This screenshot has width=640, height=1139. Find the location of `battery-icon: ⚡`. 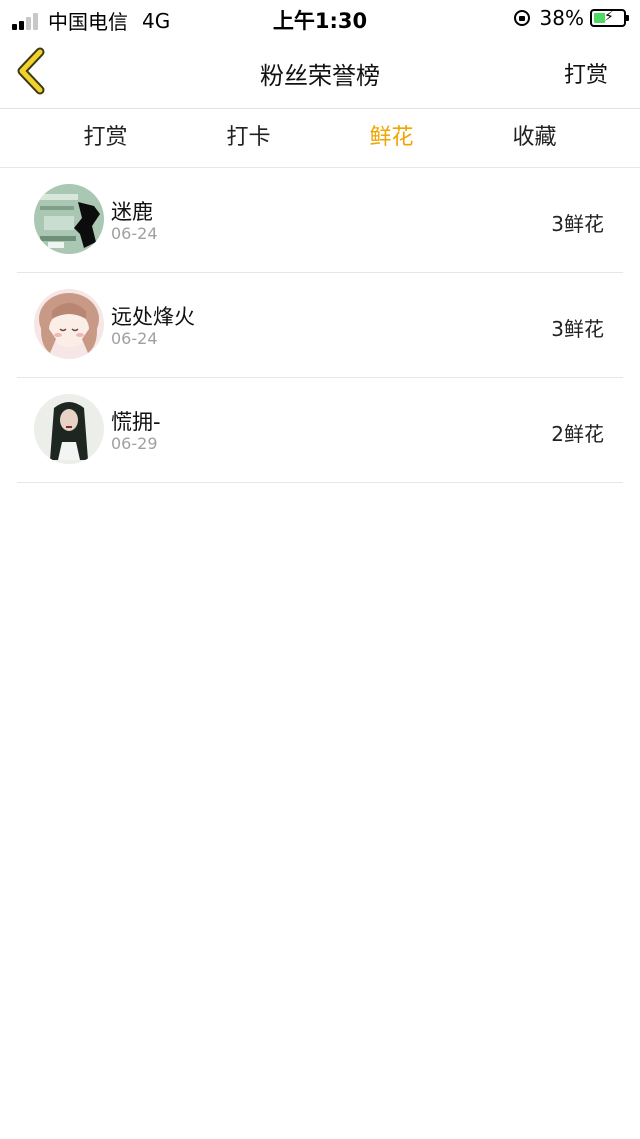

battery-icon: ⚡ is located at coordinates (609, 18).